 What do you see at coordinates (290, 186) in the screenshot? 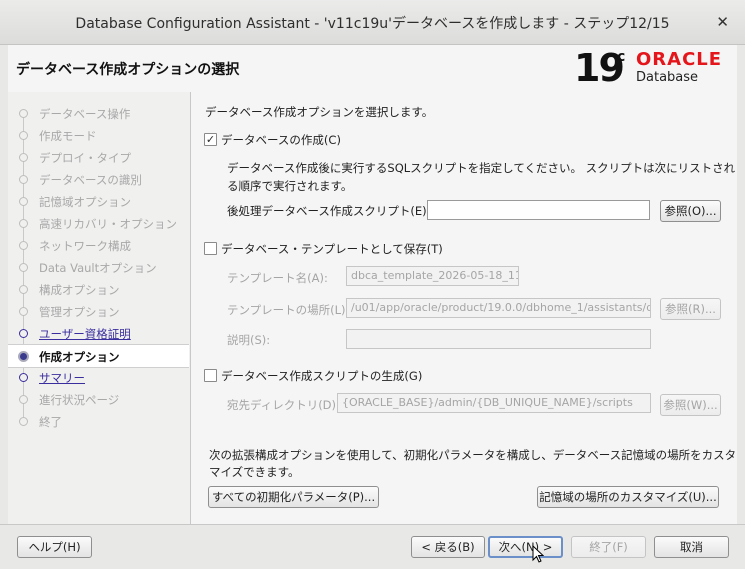
I see `create-db-desc-line2: る順序で実行されます。` at bounding box center [290, 186].